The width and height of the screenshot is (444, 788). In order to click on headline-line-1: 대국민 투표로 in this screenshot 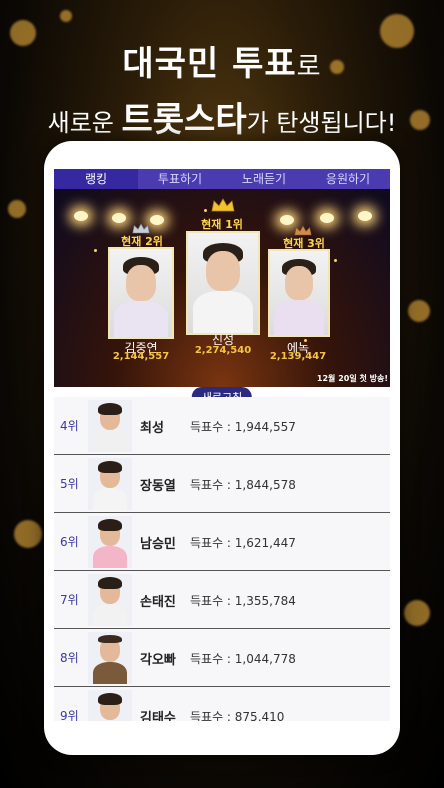, I will do `click(222, 60)`.